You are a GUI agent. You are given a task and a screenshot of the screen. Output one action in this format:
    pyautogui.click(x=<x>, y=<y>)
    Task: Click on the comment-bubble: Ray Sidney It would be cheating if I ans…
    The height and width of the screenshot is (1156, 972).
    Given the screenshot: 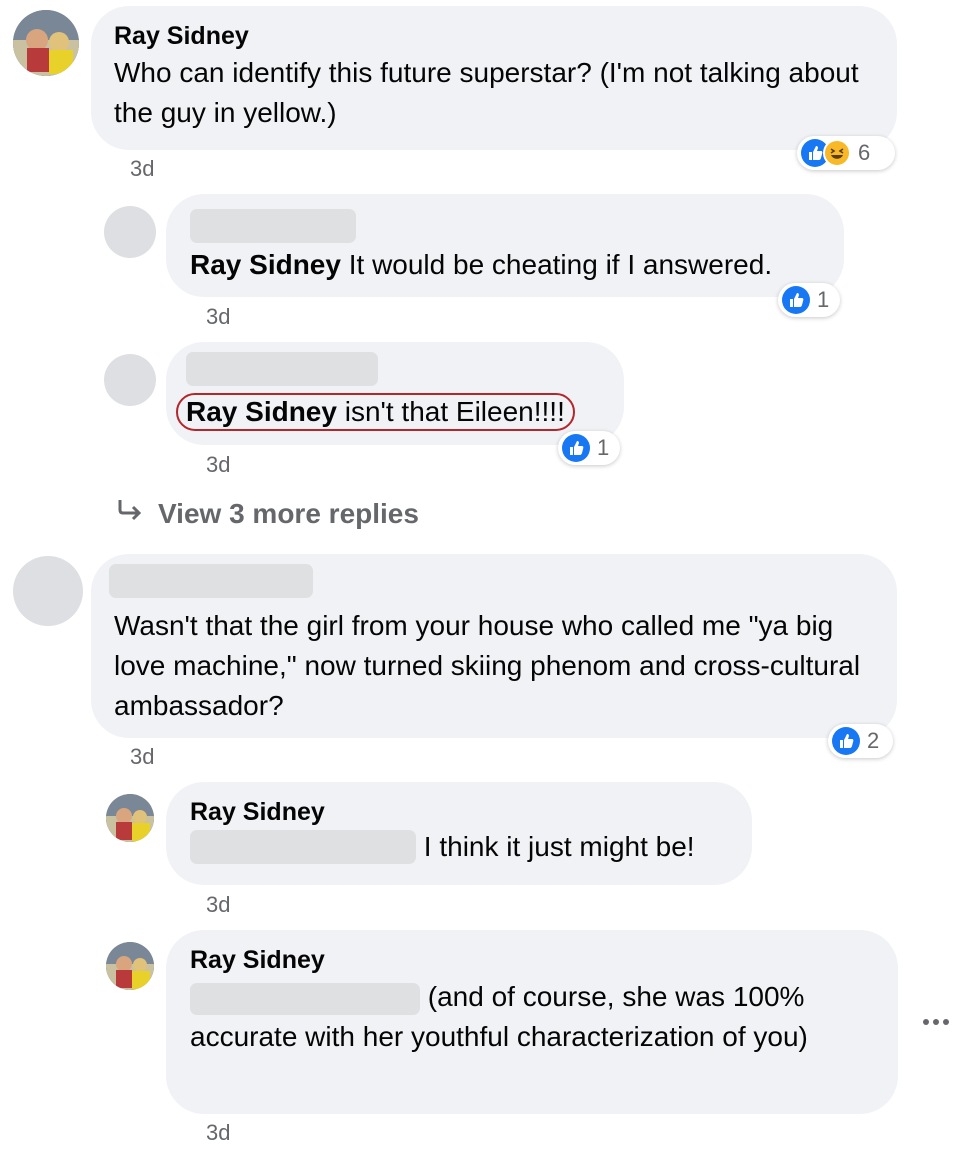 What is the action you would take?
    pyautogui.click(x=505, y=245)
    